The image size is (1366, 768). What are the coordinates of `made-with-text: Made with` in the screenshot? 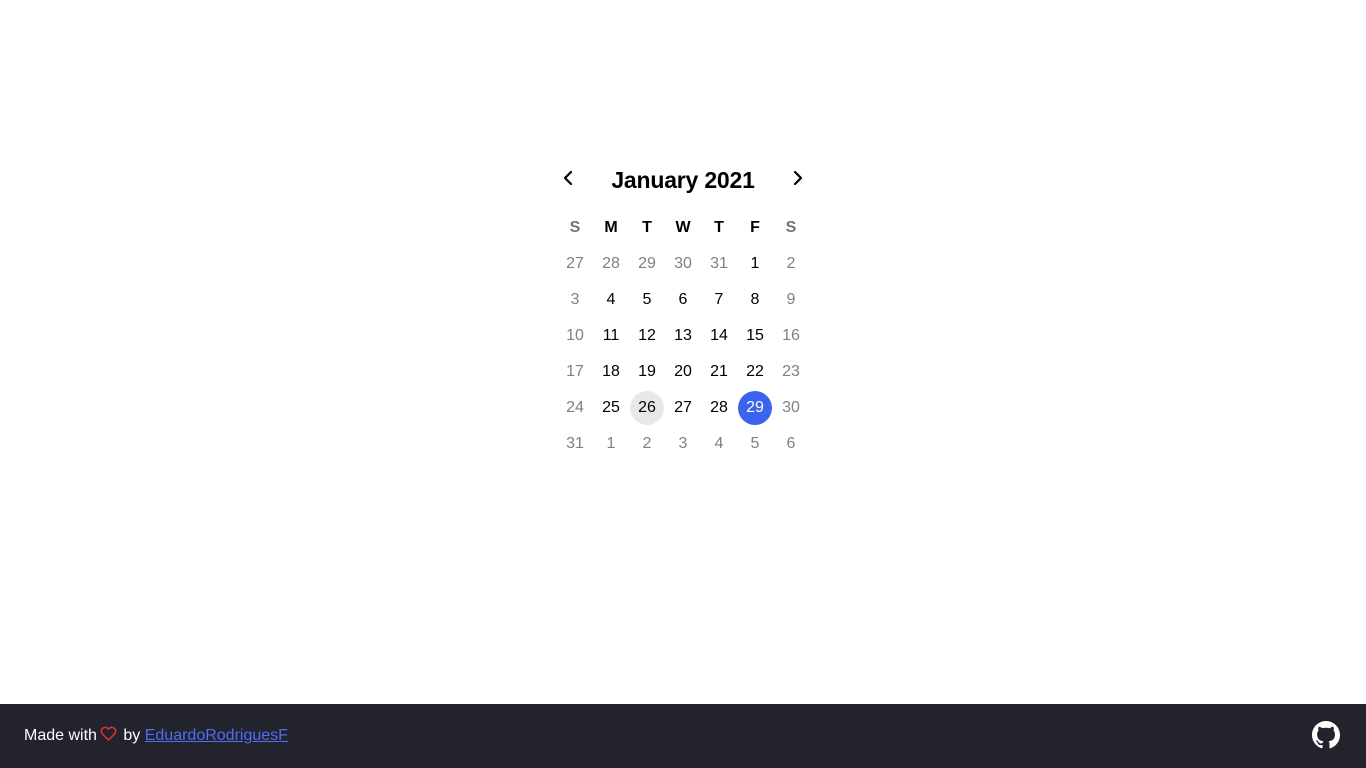 It's located at (60, 735).